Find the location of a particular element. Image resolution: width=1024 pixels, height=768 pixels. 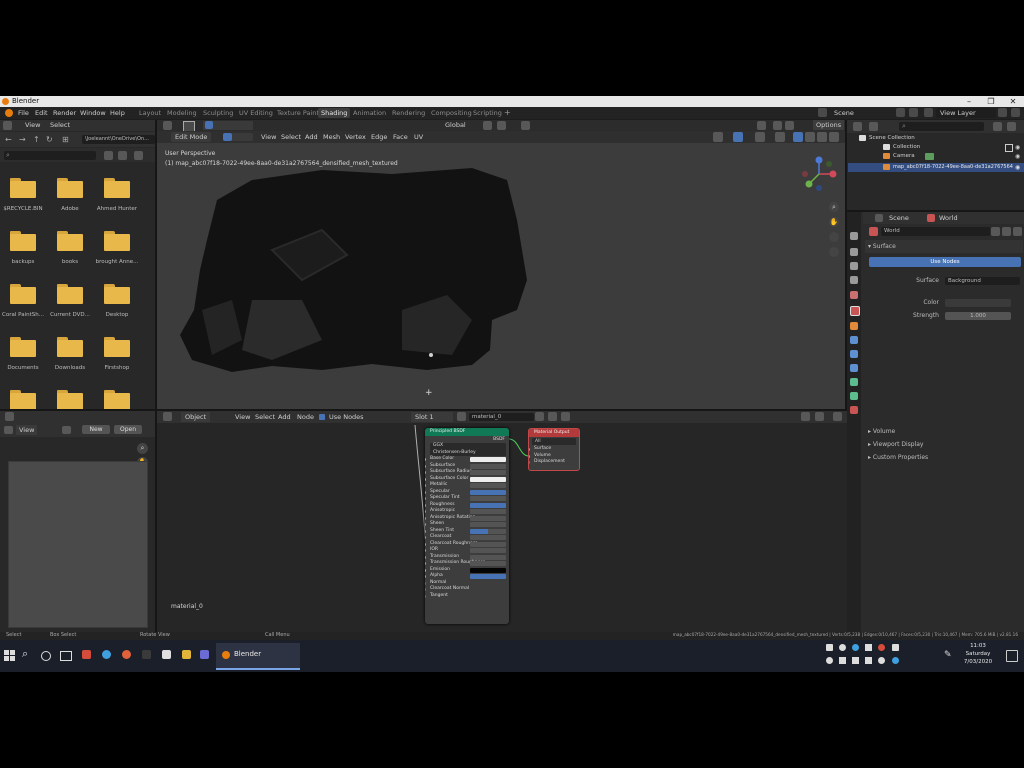

section-volume: ▸ Volume is located at coordinates (944, 431).